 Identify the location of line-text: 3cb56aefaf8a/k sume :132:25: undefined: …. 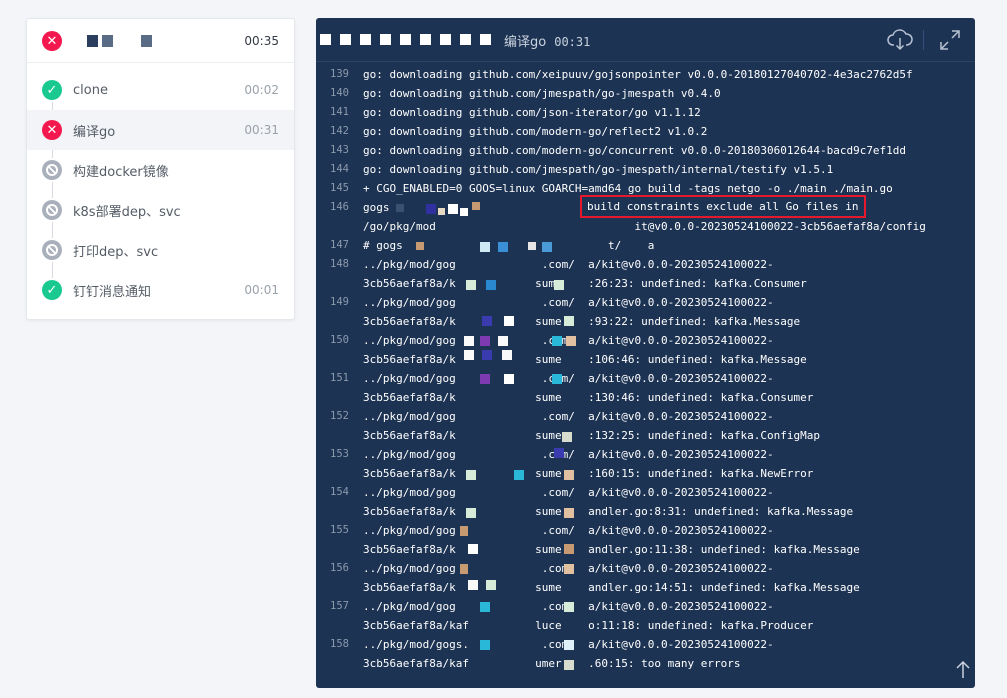
(591, 435).